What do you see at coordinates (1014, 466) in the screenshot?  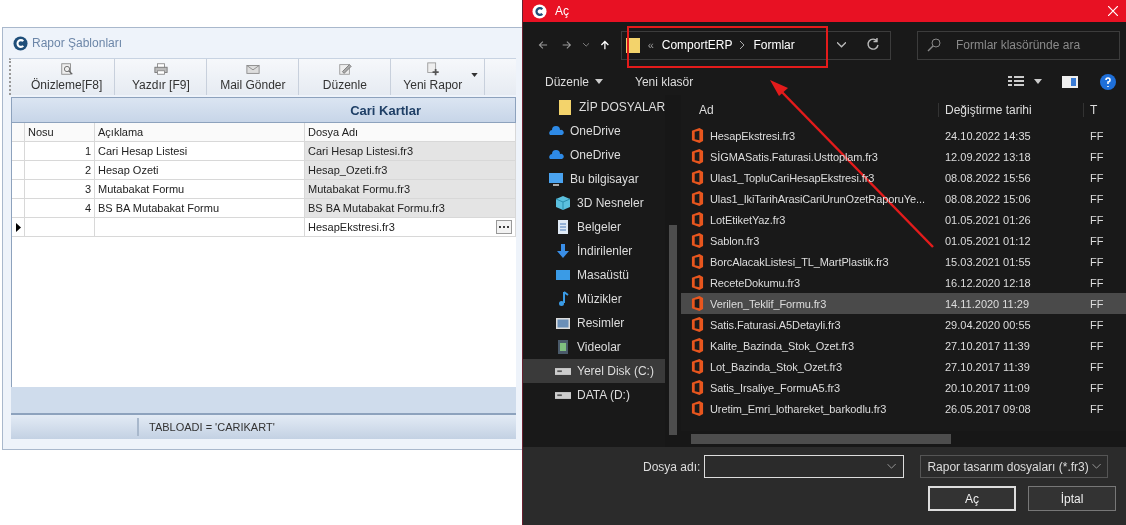 I see `file-type-dropdown: Rapor tasarım dosyaları (*.fr3)` at bounding box center [1014, 466].